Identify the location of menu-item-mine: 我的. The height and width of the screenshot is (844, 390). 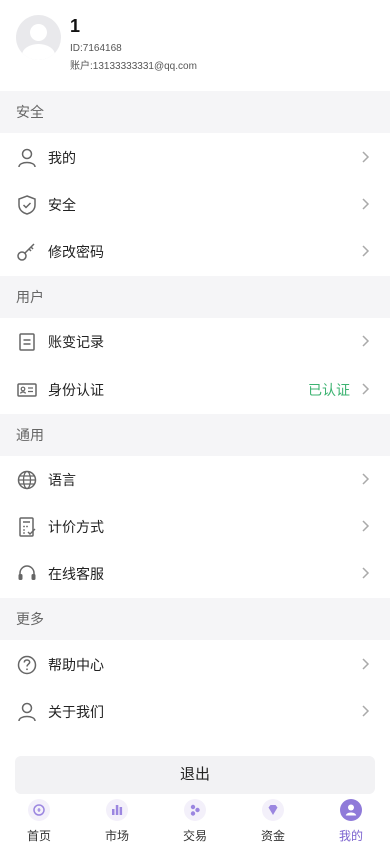
(195, 157).